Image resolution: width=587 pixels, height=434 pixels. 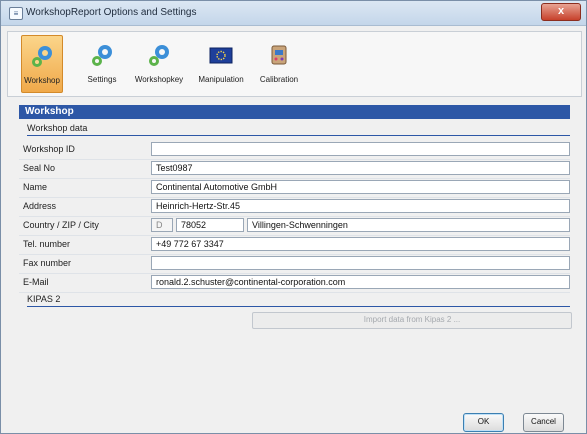 What do you see at coordinates (47, 263) in the screenshot?
I see `field-label: Fax number` at bounding box center [47, 263].